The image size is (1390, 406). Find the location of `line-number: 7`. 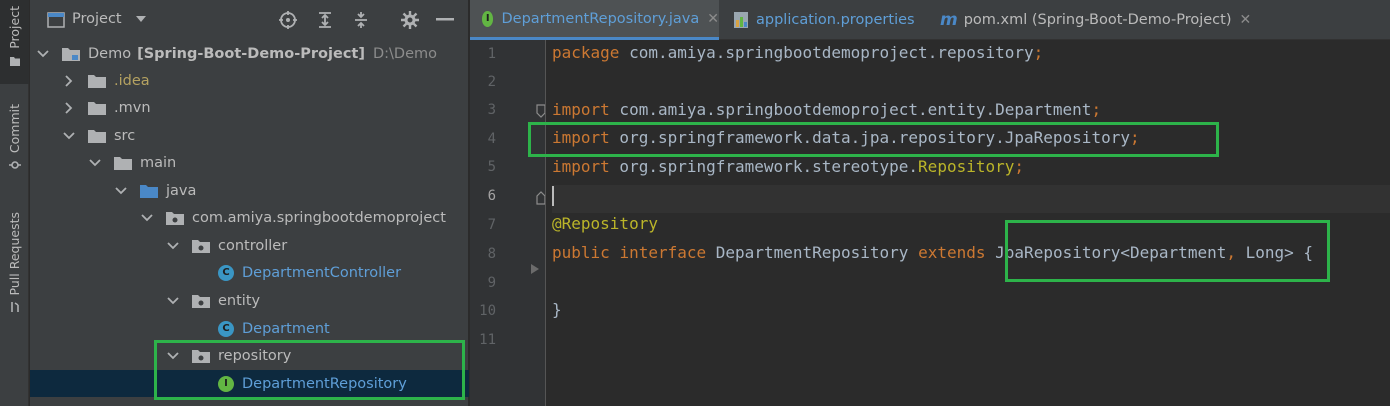

line-number: 7 is located at coordinates (491, 225).